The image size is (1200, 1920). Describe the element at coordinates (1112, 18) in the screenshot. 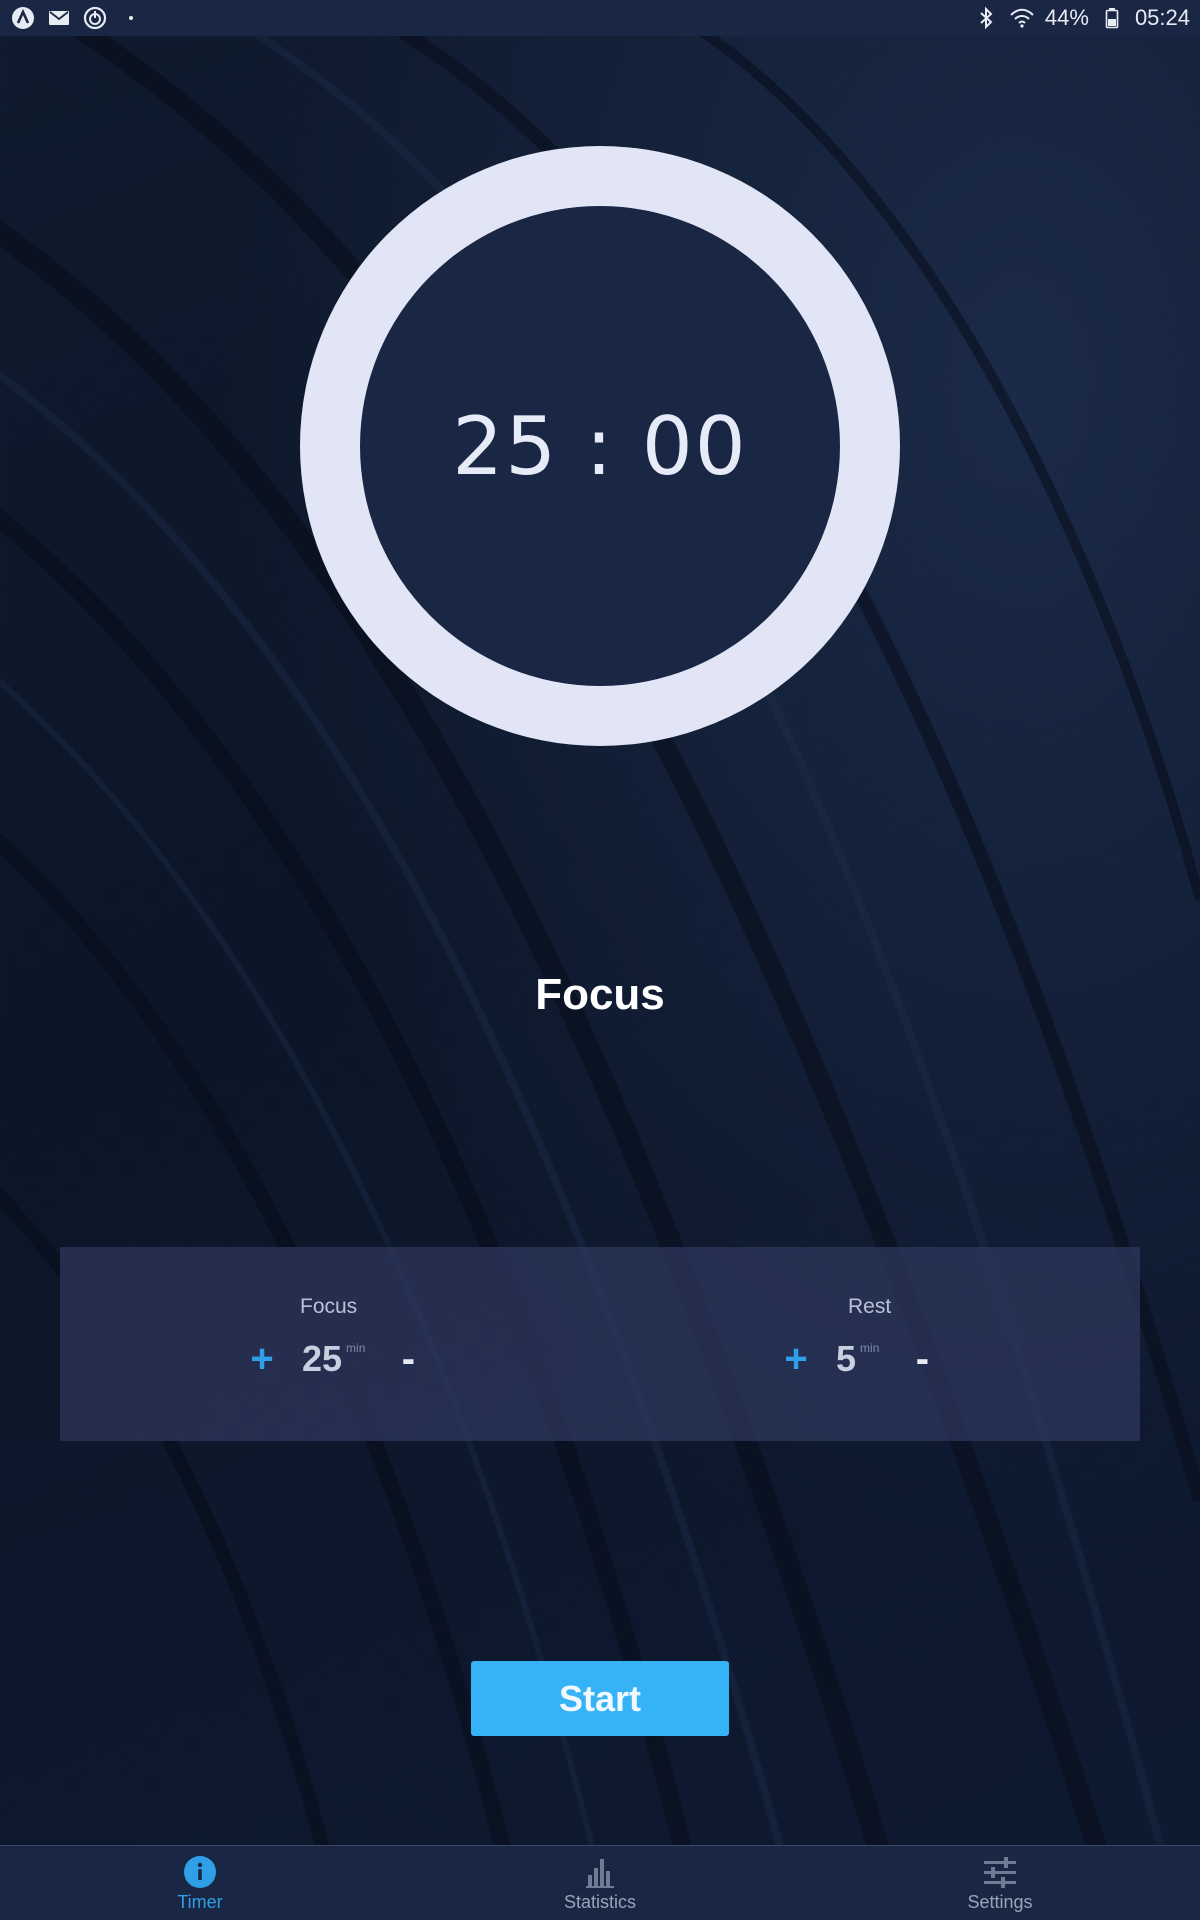

I see `battery-icon` at that location.